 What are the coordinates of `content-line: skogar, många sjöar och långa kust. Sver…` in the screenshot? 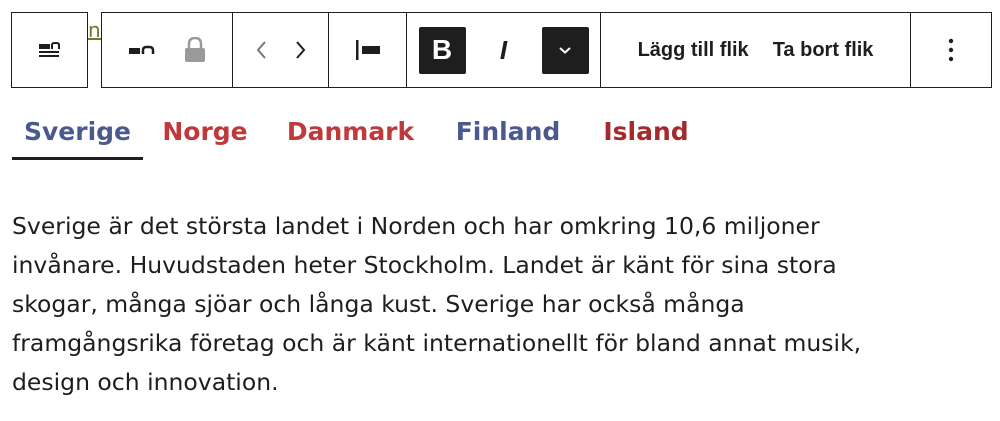 It's located at (378, 304).